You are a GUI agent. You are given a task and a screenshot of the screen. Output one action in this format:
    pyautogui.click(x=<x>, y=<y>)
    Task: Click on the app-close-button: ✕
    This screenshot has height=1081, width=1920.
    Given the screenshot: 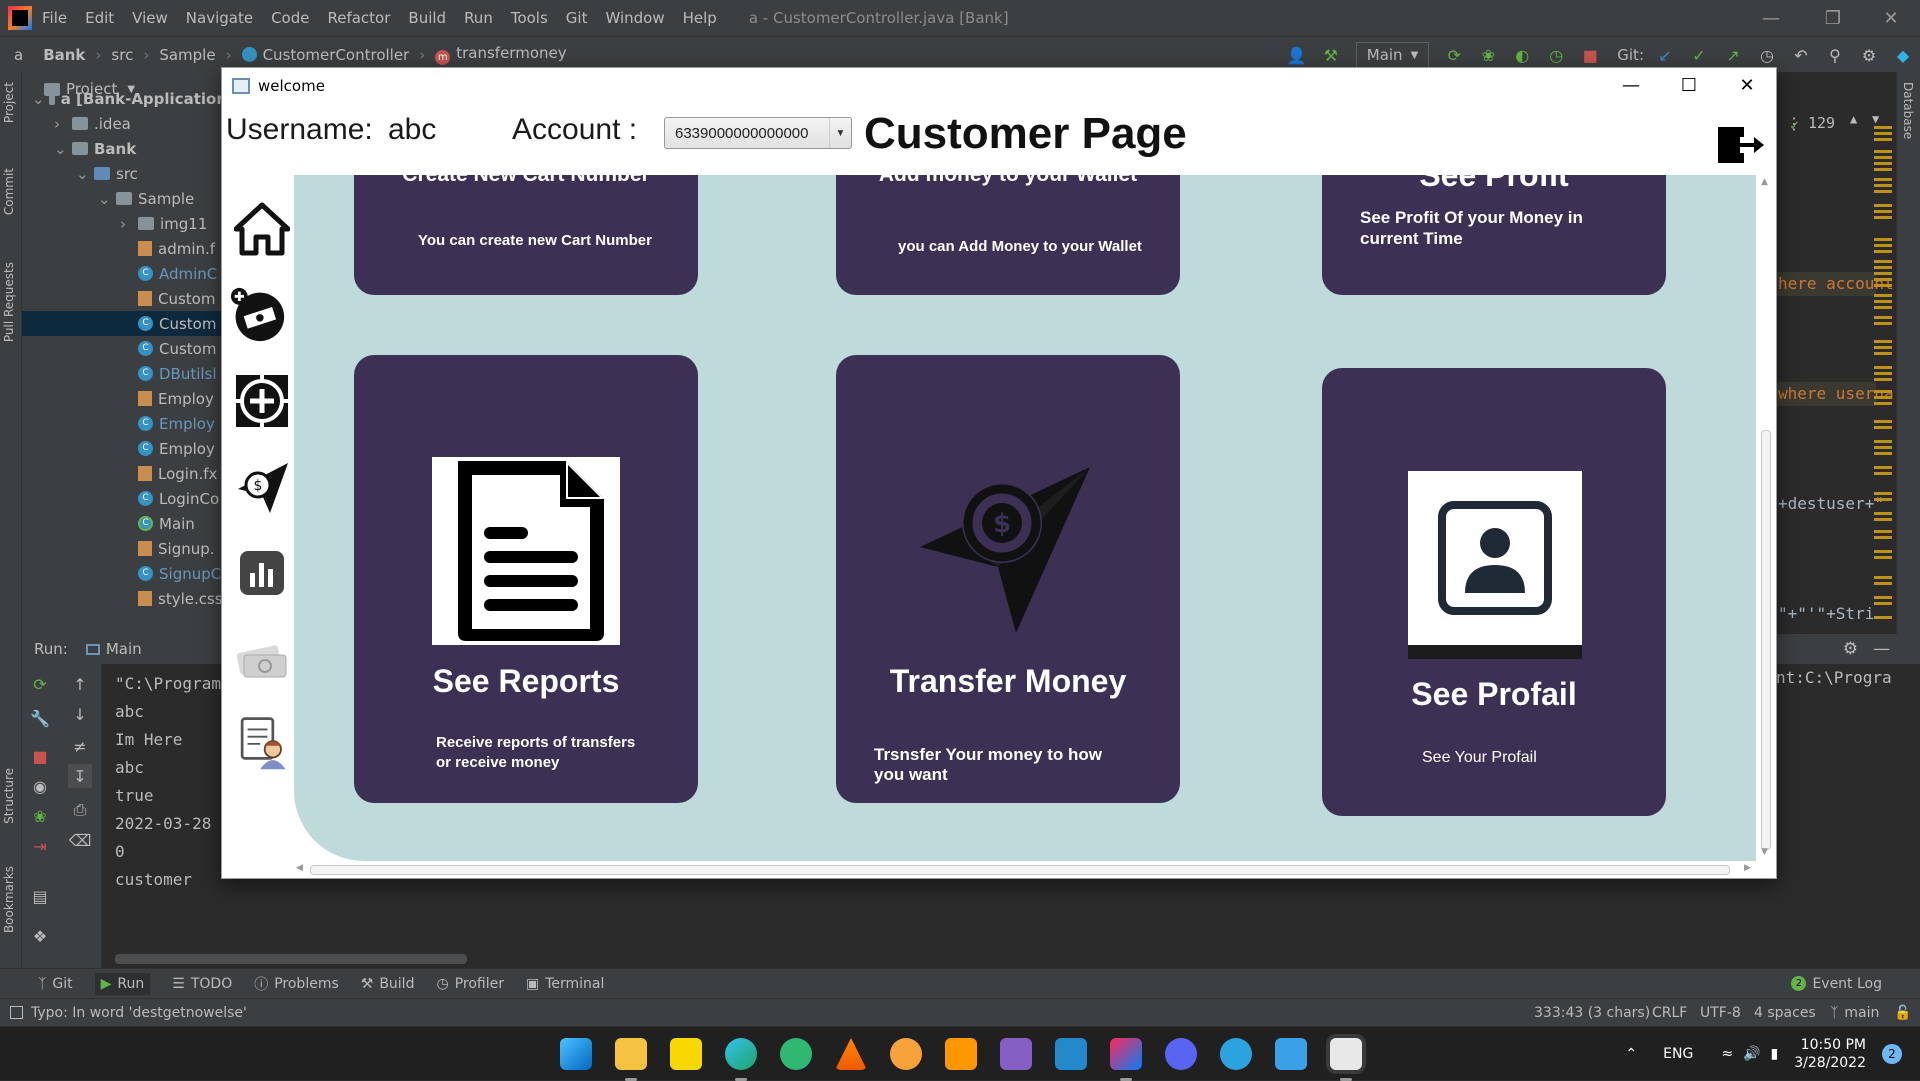 What is the action you would take?
    pyautogui.click(x=1747, y=85)
    